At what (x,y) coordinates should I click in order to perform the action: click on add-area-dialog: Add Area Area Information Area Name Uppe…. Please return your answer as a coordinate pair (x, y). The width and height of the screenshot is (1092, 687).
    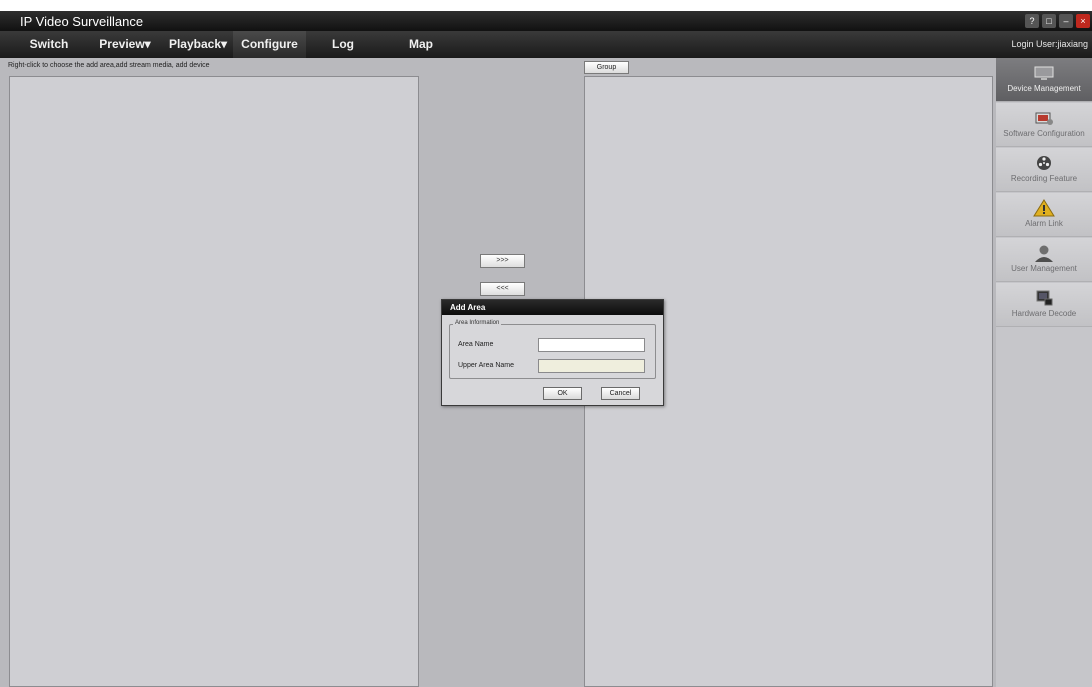
    Looking at the image, I should click on (552, 352).